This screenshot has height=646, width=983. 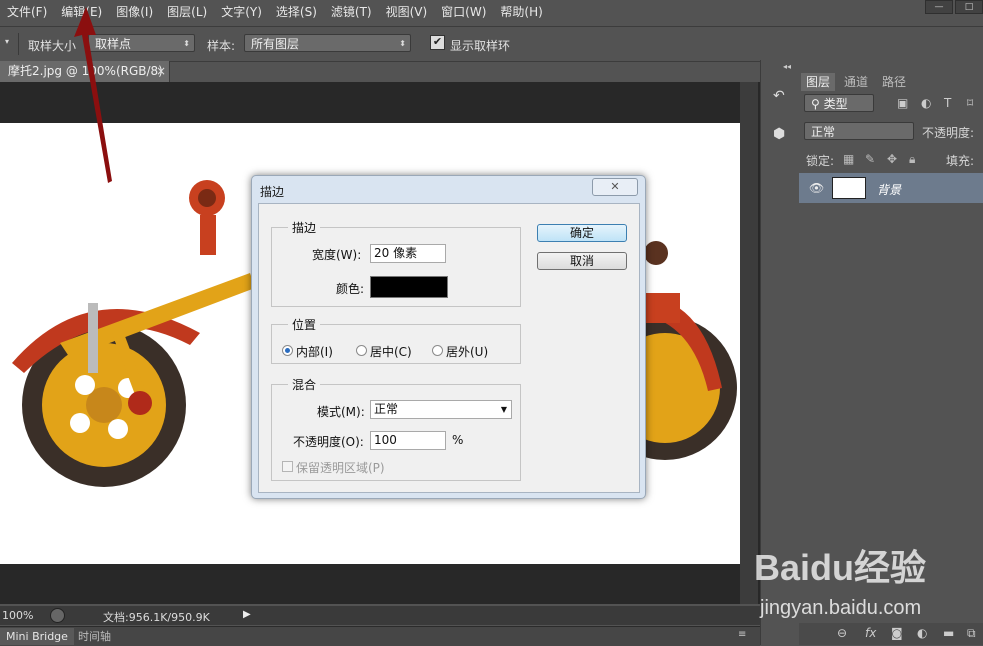 I want to click on search-icon: ⚲, so click(x=815, y=104).